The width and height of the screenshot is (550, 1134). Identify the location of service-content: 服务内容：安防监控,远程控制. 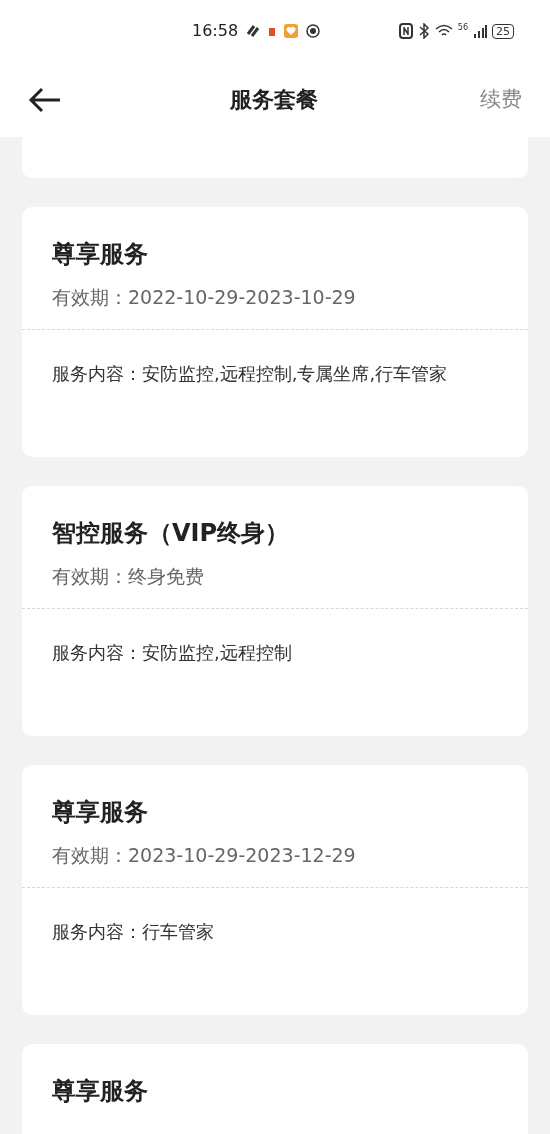
(172, 652).